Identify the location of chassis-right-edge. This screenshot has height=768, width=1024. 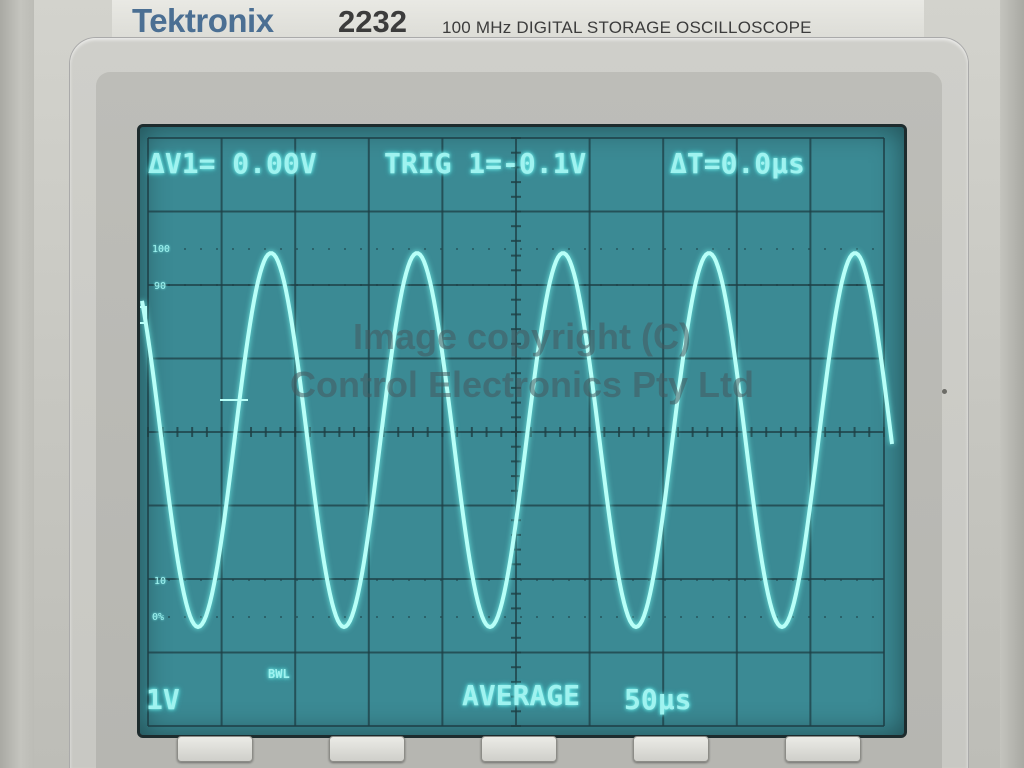
(1012, 384).